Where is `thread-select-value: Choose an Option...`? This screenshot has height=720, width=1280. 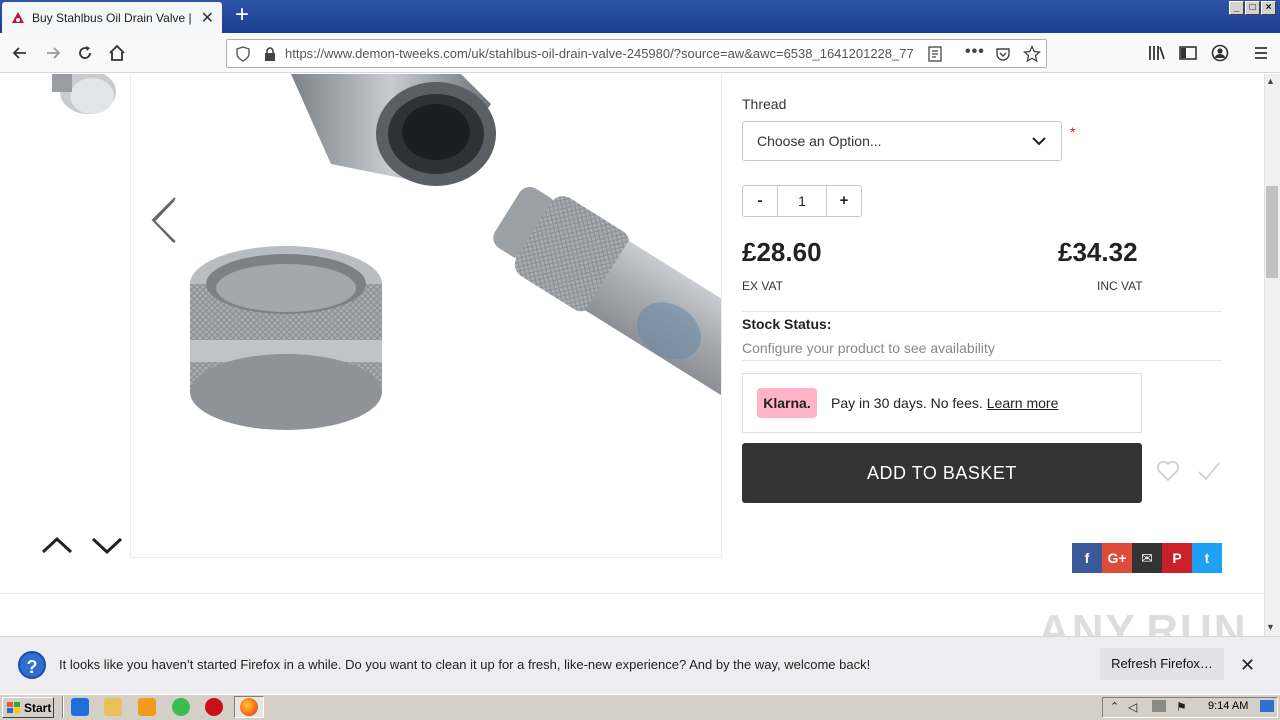
thread-select-value: Choose an Option... is located at coordinates (819, 141).